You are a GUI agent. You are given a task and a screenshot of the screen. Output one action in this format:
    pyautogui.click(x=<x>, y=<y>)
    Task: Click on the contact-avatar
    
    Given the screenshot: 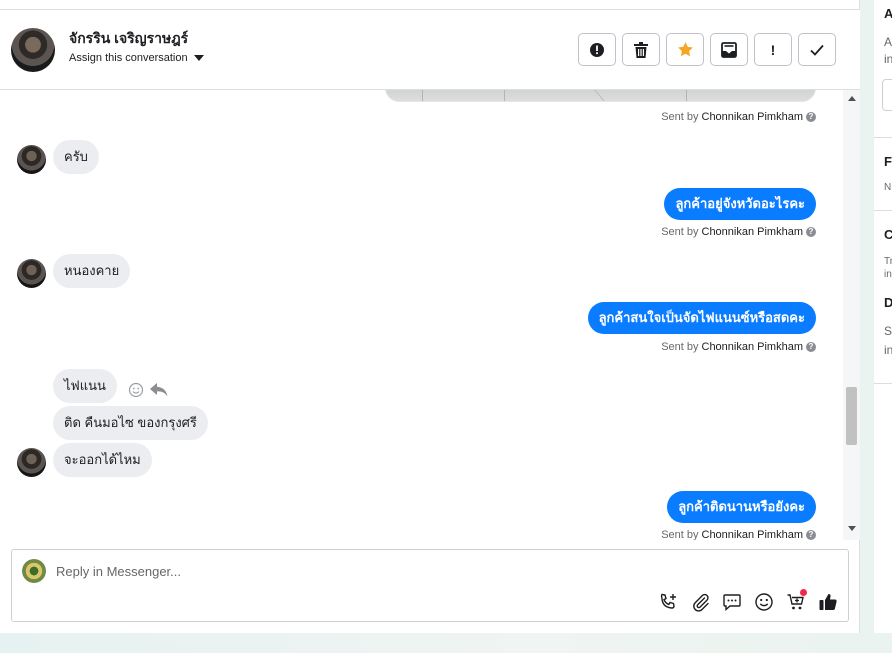 What is the action you would take?
    pyautogui.click(x=33, y=50)
    